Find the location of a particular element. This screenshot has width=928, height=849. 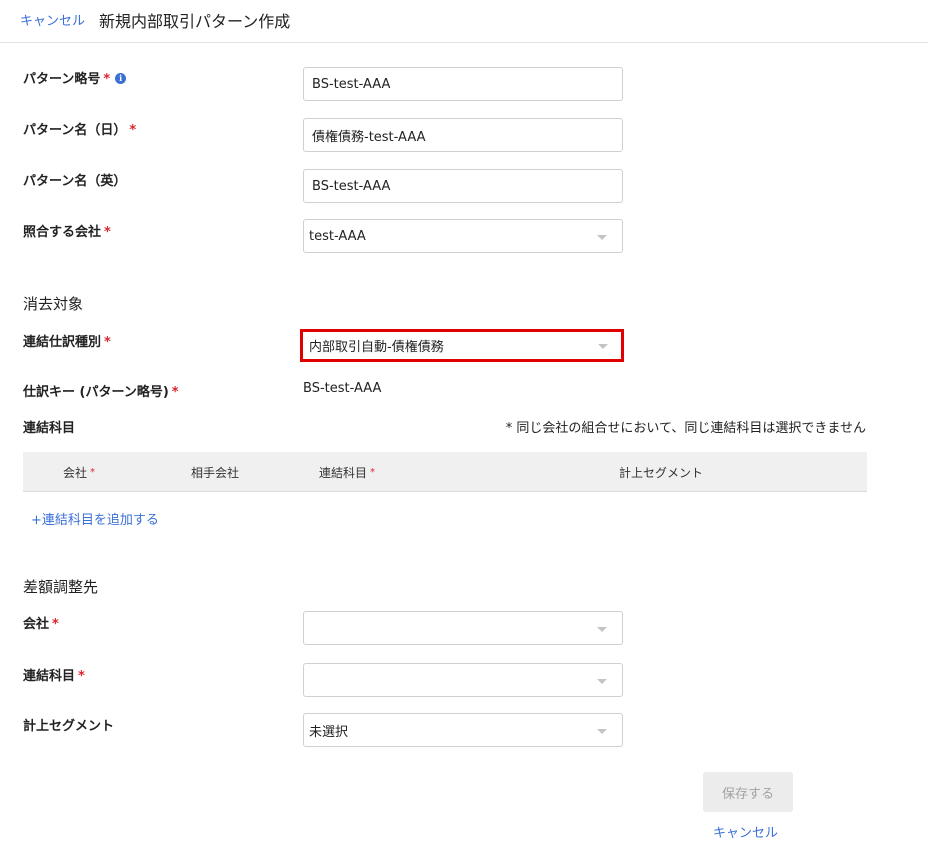

difference-account-label: 連結科目 * is located at coordinates (54, 676).